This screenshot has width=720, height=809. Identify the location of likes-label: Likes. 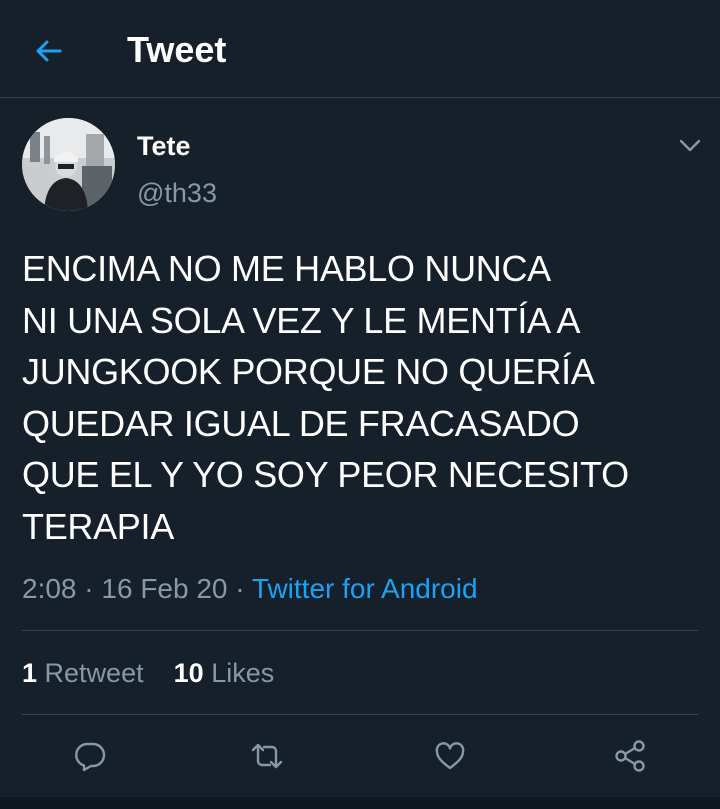
(243, 673).